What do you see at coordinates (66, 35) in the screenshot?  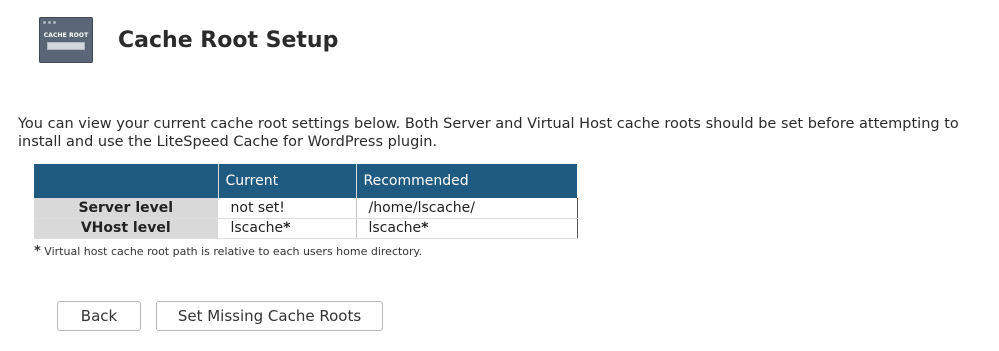 I see `cache-root-icon-label: CACHE ROOT` at bounding box center [66, 35].